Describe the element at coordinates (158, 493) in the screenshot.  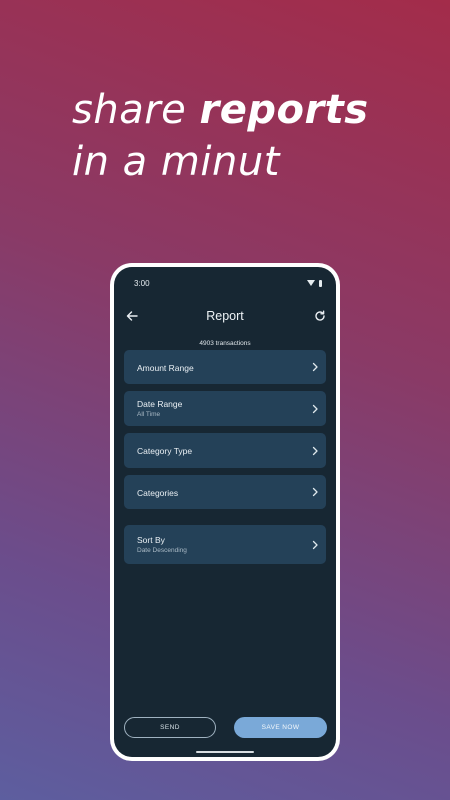
I see `filter-label: Categories` at that location.